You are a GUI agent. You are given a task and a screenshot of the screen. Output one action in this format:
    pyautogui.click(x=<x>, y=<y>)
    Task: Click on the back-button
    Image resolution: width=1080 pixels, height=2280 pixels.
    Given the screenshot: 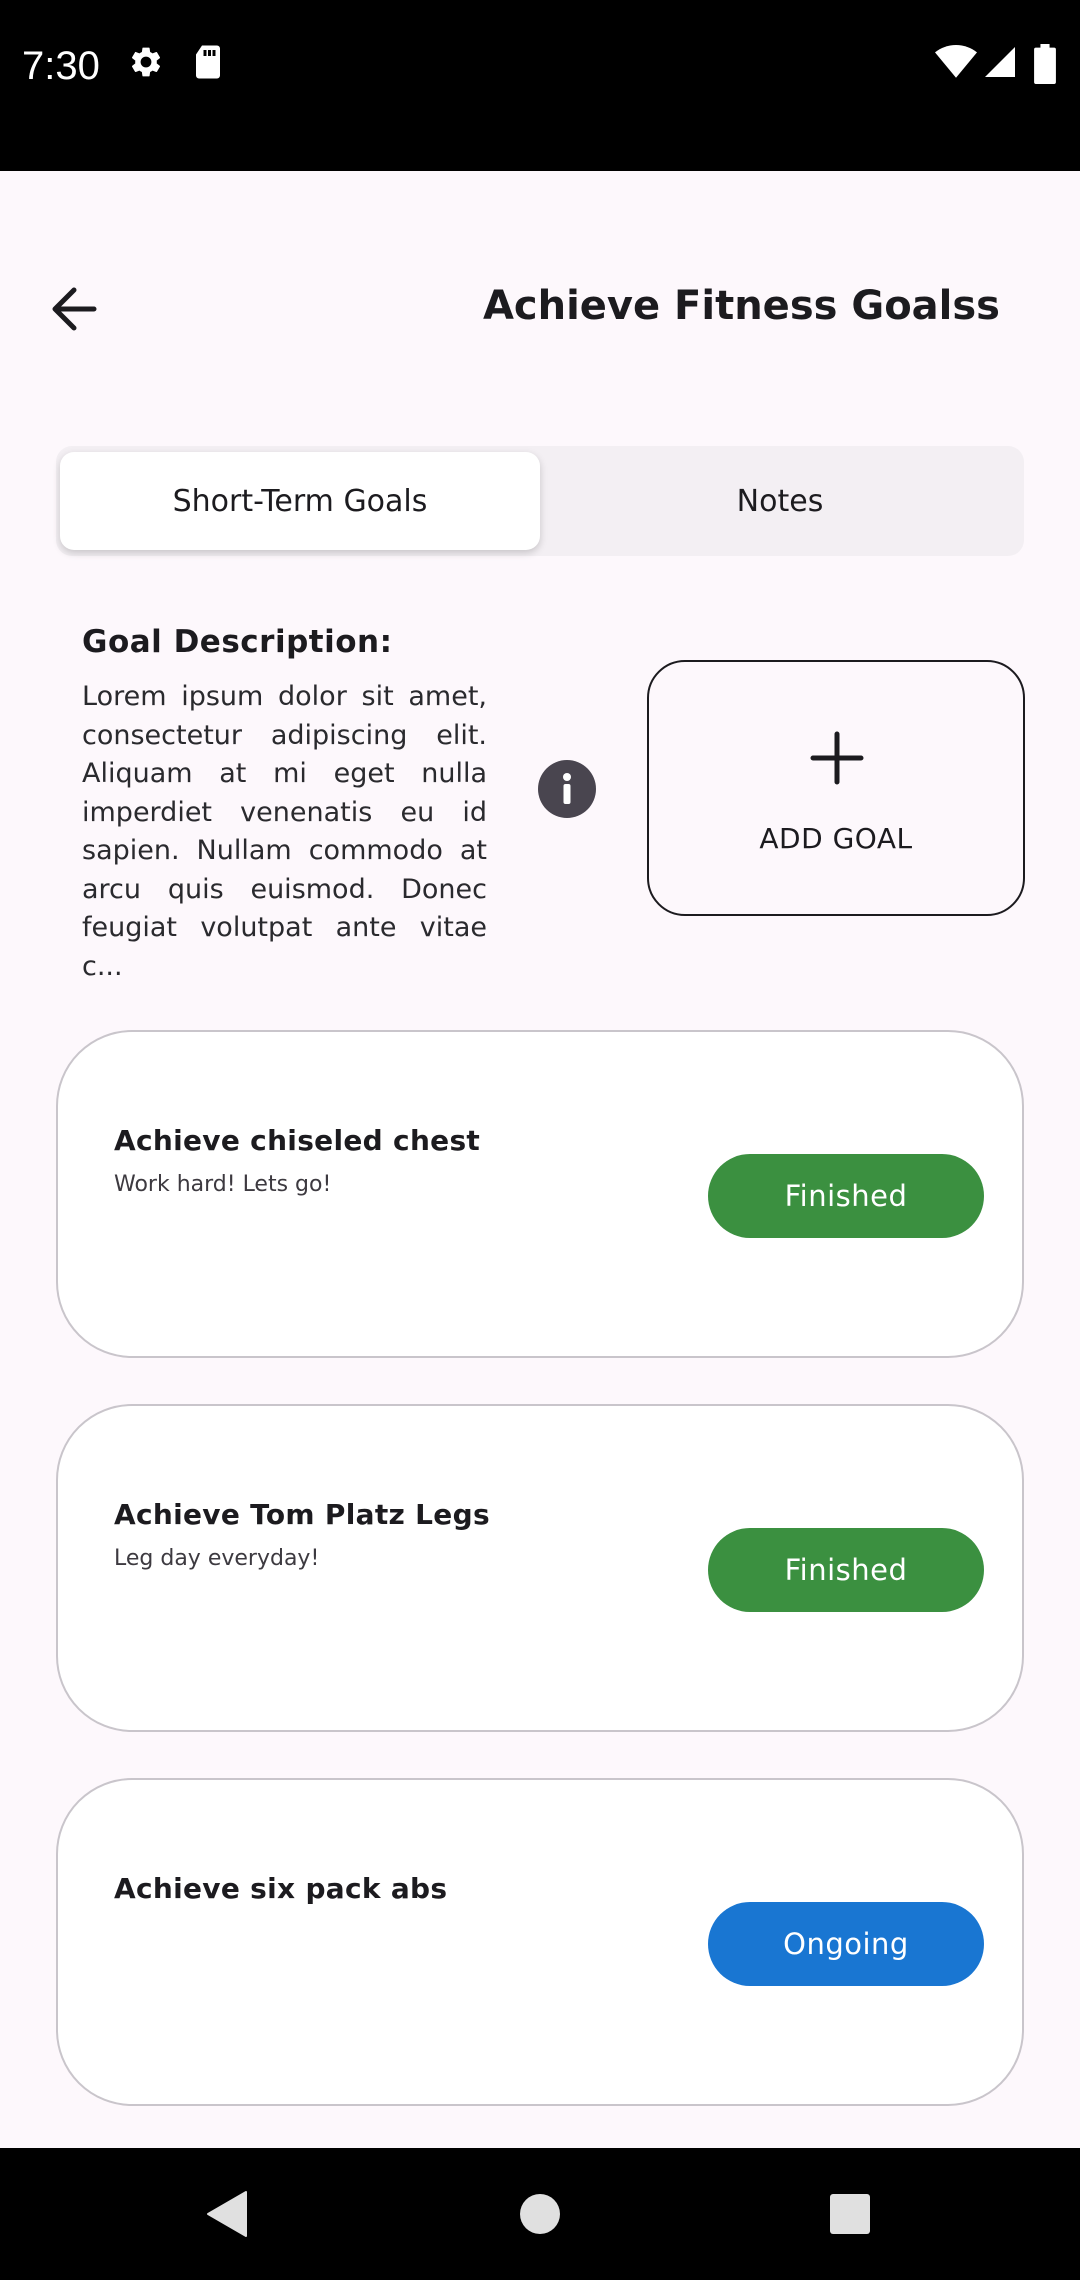 What is the action you would take?
    pyautogui.click(x=78, y=309)
    